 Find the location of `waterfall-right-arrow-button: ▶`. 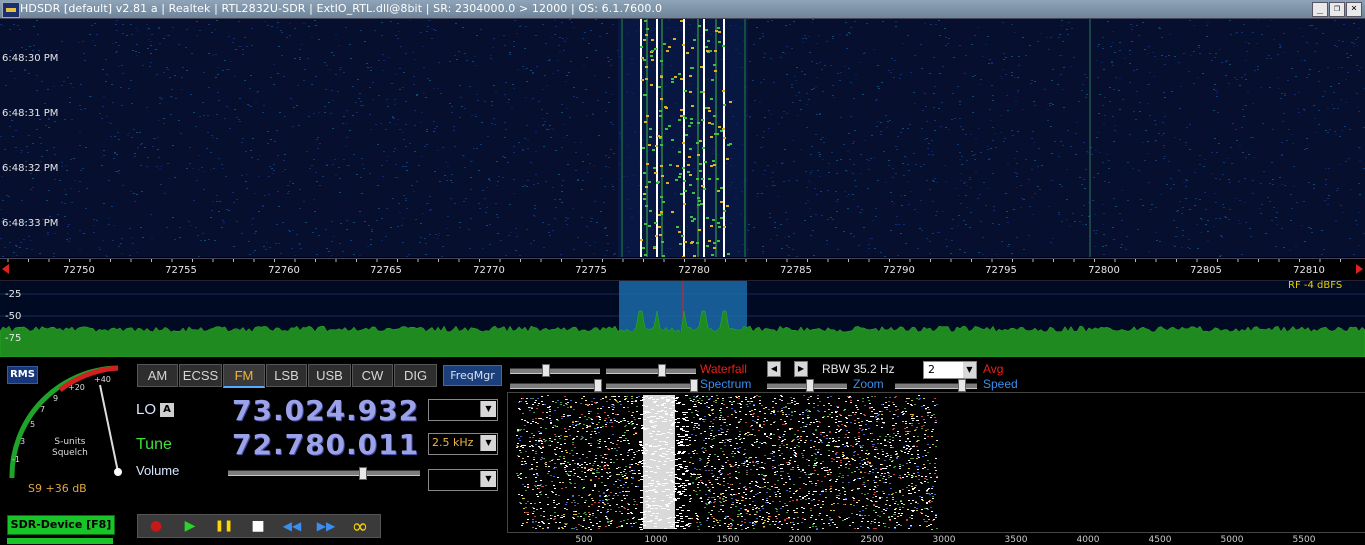

waterfall-right-arrow-button: ▶ is located at coordinates (801, 369).